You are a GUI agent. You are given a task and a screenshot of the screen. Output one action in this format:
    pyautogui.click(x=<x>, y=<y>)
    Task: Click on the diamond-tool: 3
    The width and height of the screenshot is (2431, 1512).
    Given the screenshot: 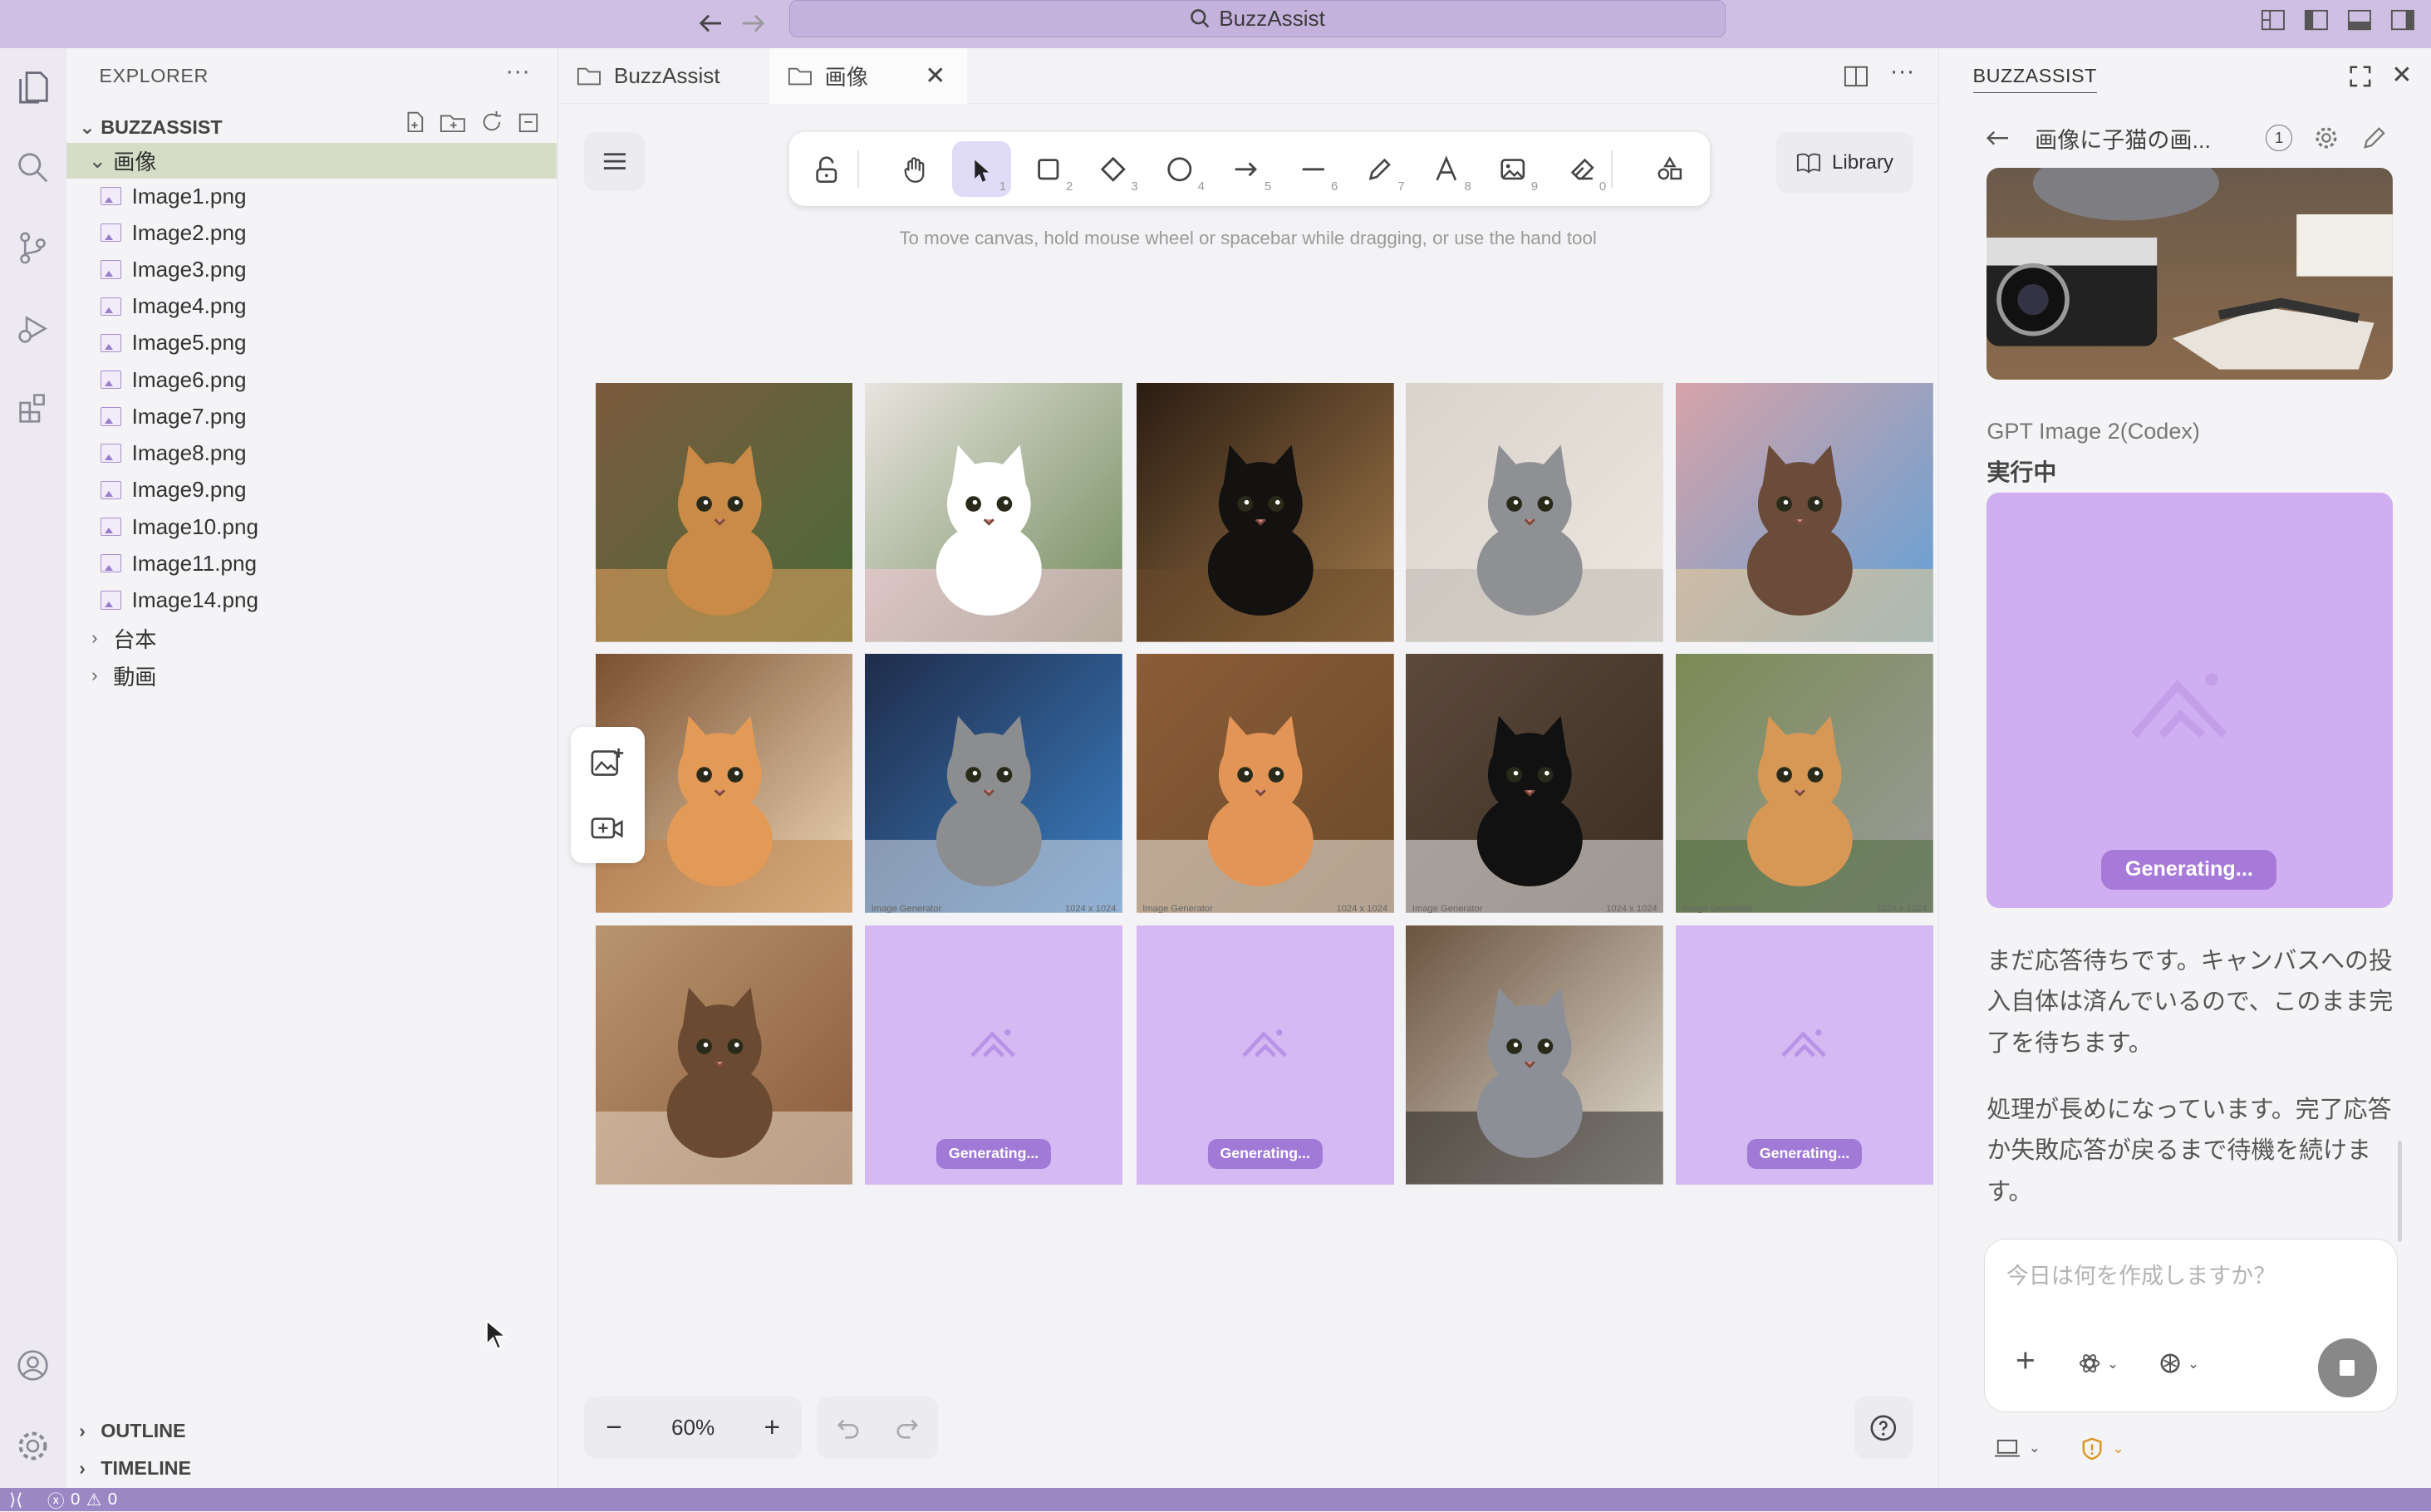 What is the action you would take?
    pyautogui.click(x=1112, y=169)
    